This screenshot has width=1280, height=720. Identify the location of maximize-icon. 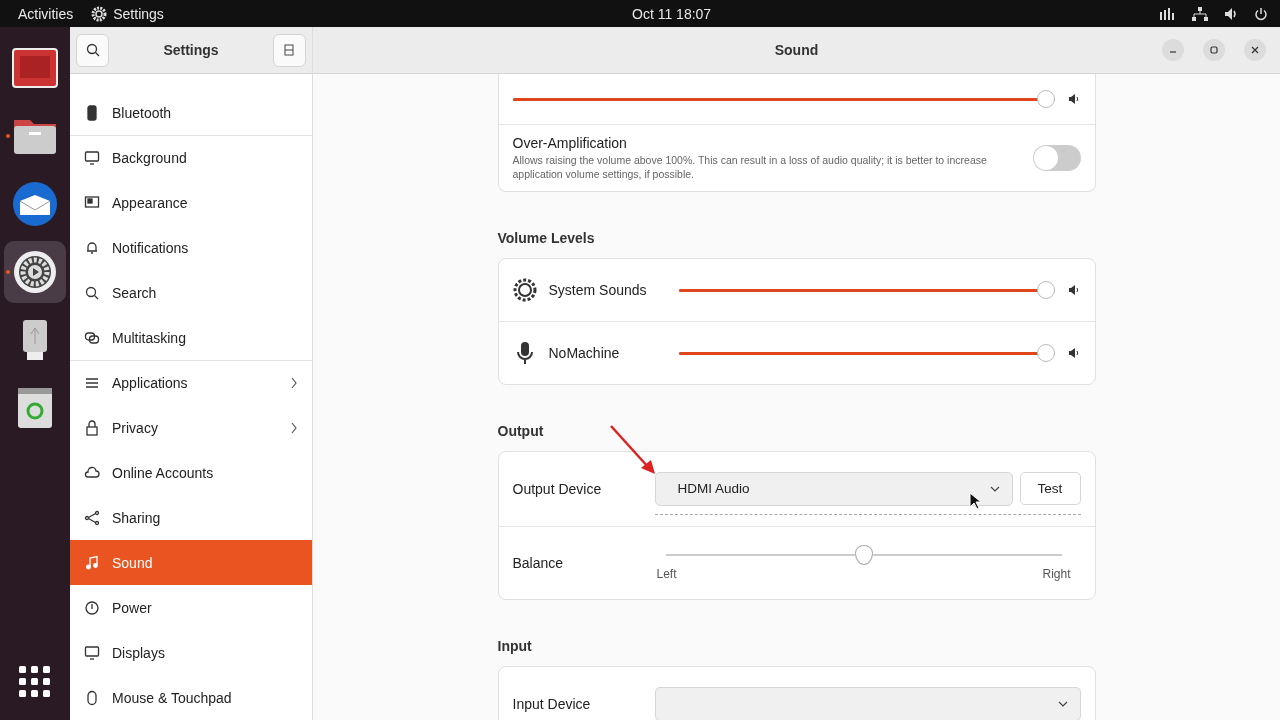
(1214, 50).